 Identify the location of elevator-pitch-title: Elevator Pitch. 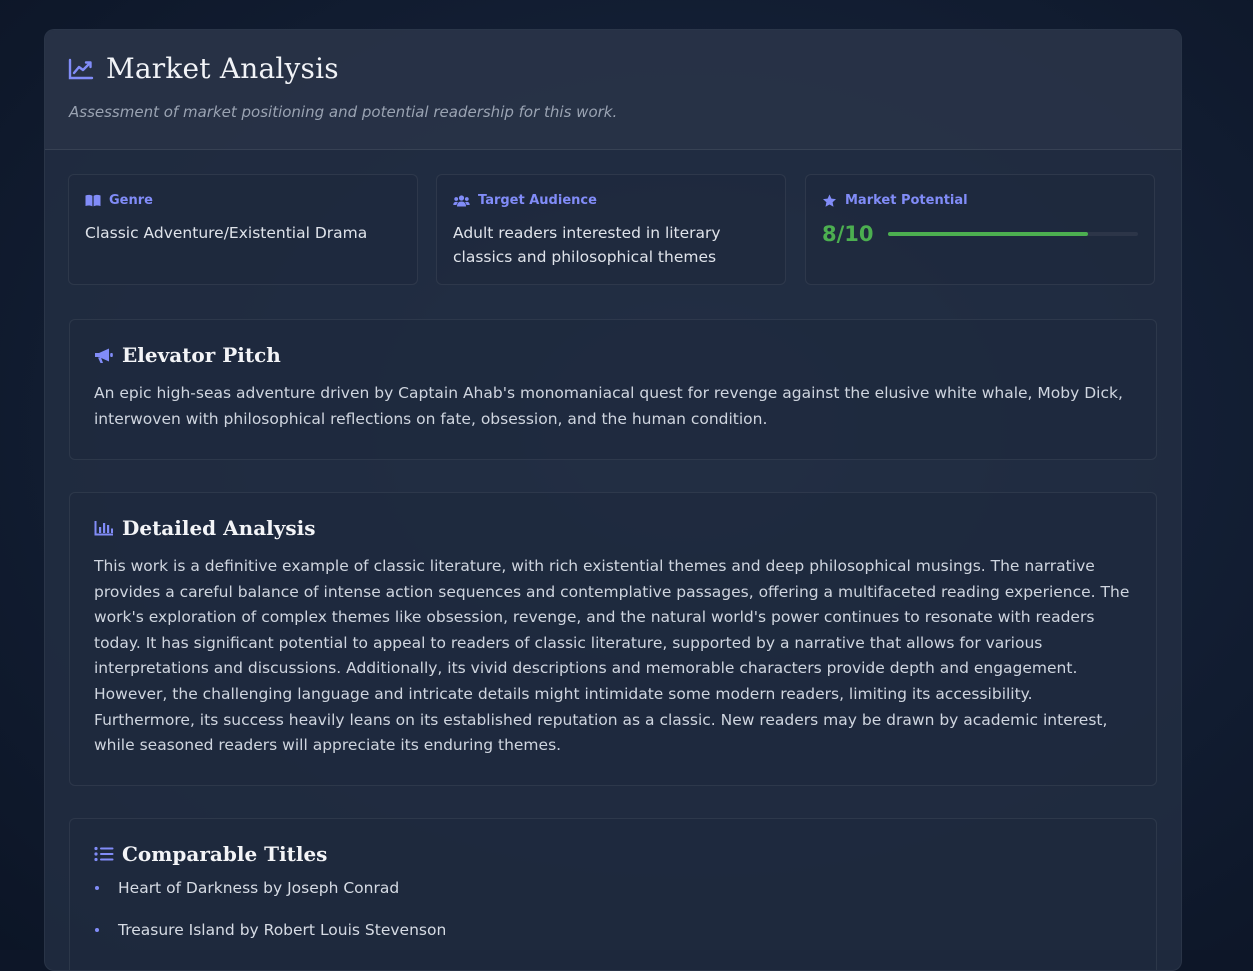
(201, 355).